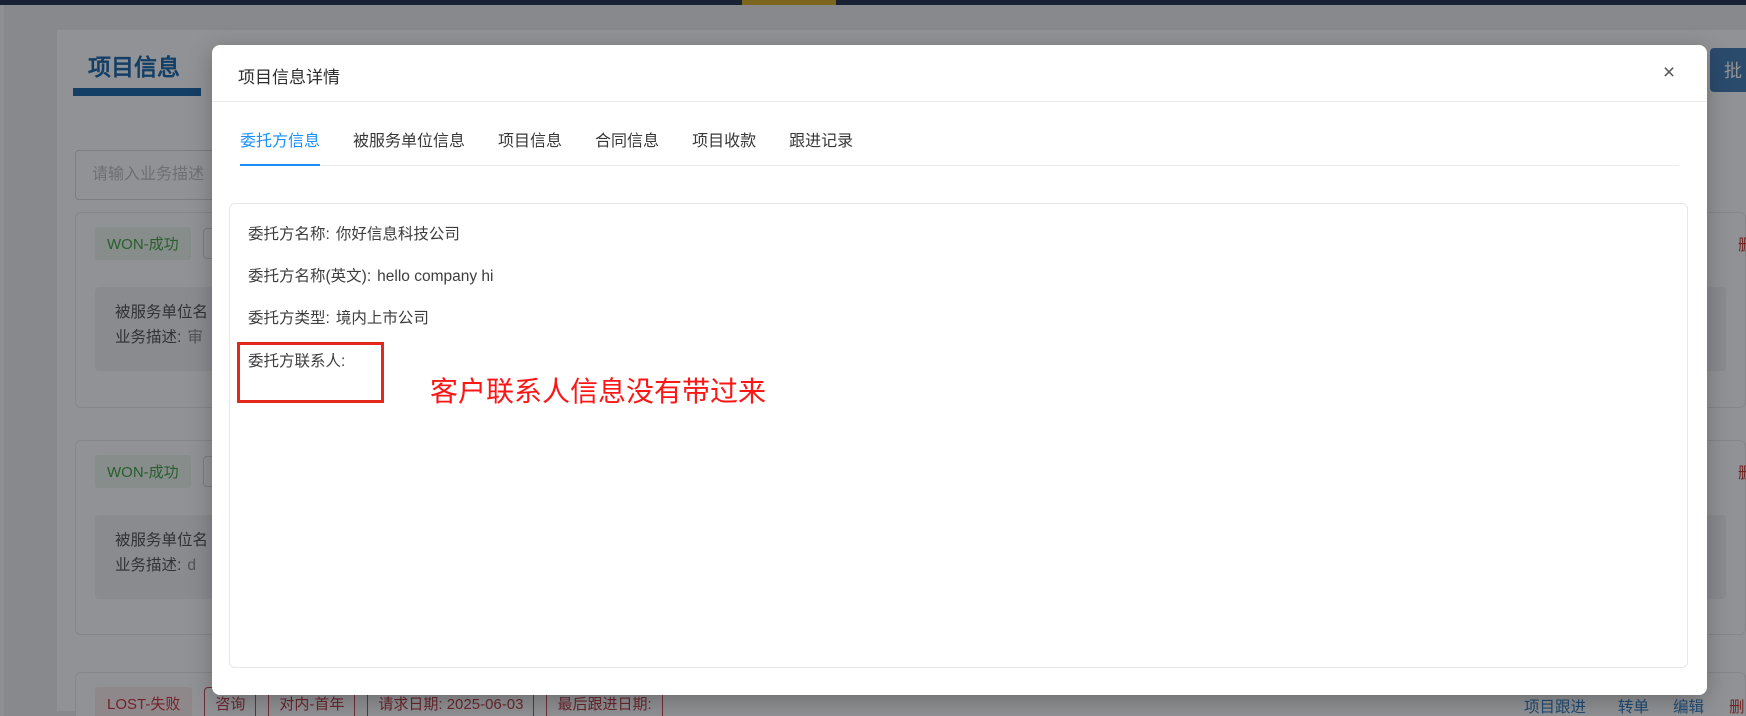 The height and width of the screenshot is (716, 1746). Describe the element at coordinates (959, 146) in the screenshot. I see `modal-tabs: 委托方信息 被服务单位信息 项目信息 合同信息 项目收款 跟进记录` at that location.